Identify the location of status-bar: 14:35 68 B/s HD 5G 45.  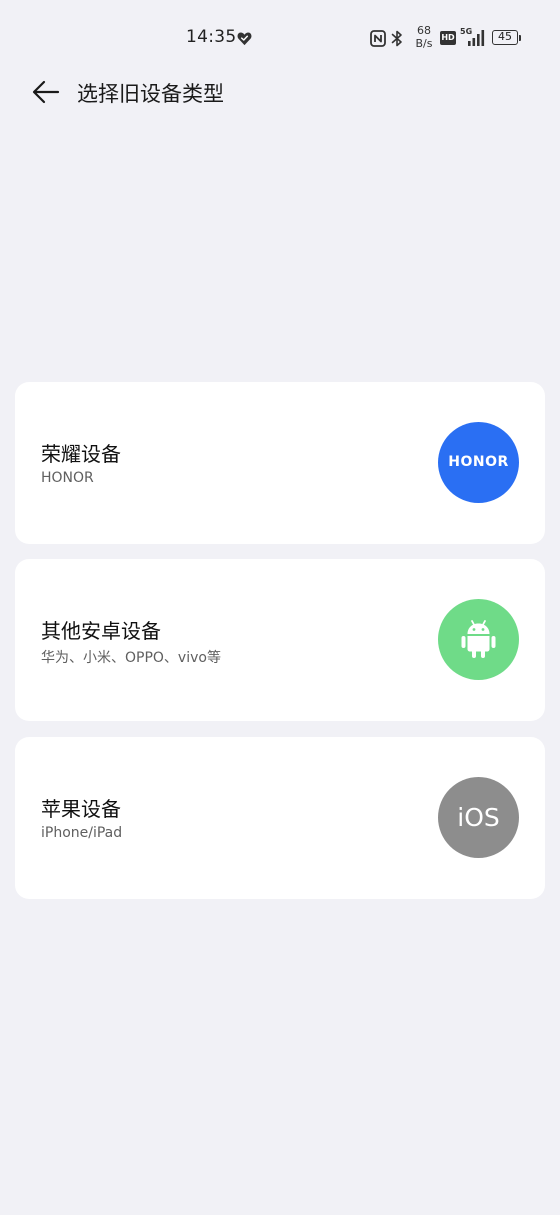
(280, 38).